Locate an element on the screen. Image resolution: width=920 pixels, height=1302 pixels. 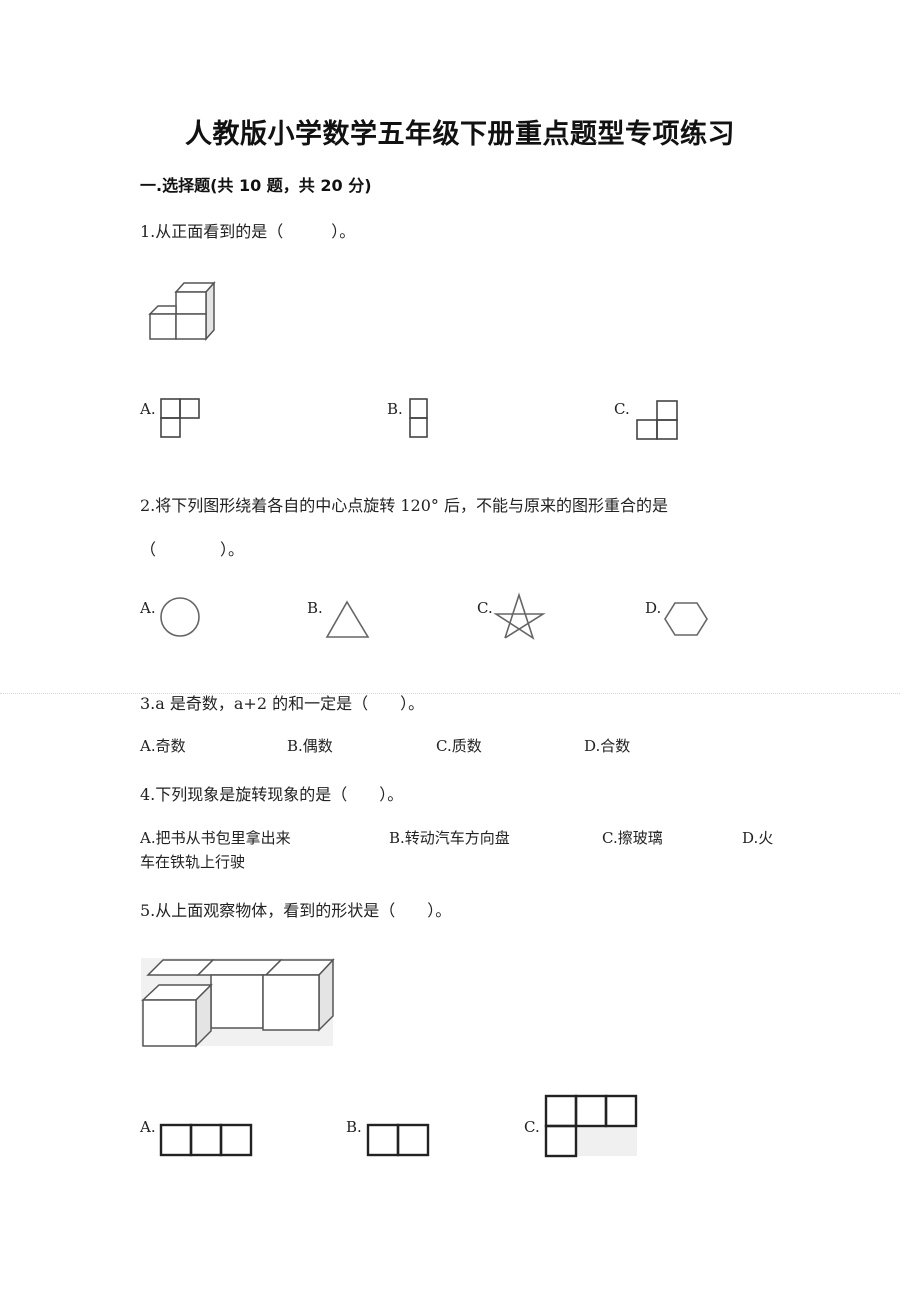
question-2-text: 2.将下列图形绕着各自的中心点旋转 120° 后，不能与原来的图形重合的是 is located at coordinates (404, 505).